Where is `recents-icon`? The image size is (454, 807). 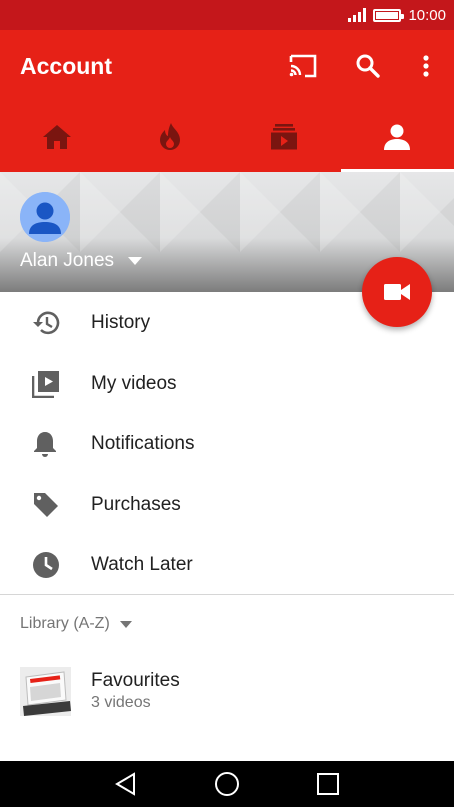 recents-icon is located at coordinates (328, 784).